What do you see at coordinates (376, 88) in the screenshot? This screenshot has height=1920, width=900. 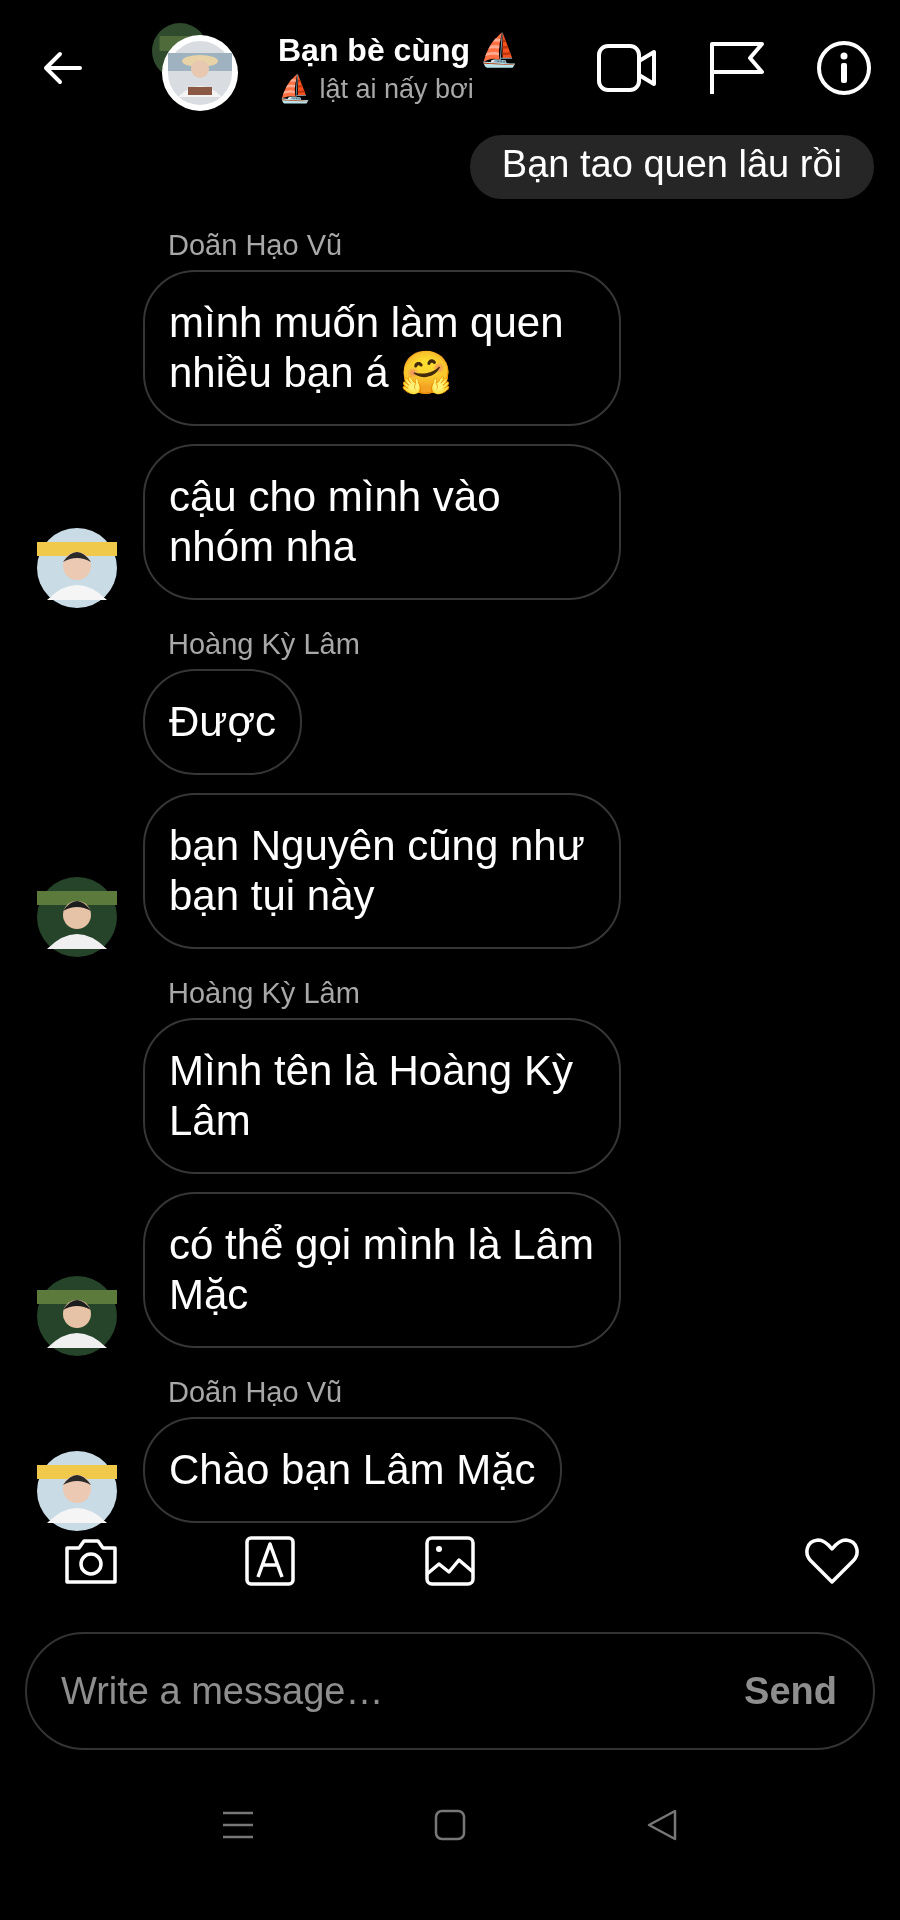 I see `chat-subtitle: ⛵ lật ai nấy bơi` at bounding box center [376, 88].